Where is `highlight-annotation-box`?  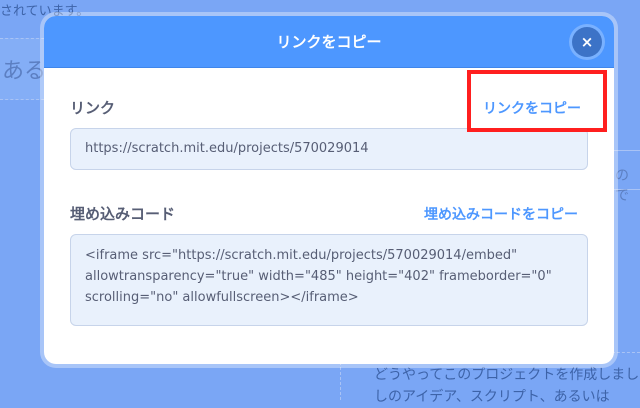
highlight-annotation-box is located at coordinates (537, 101).